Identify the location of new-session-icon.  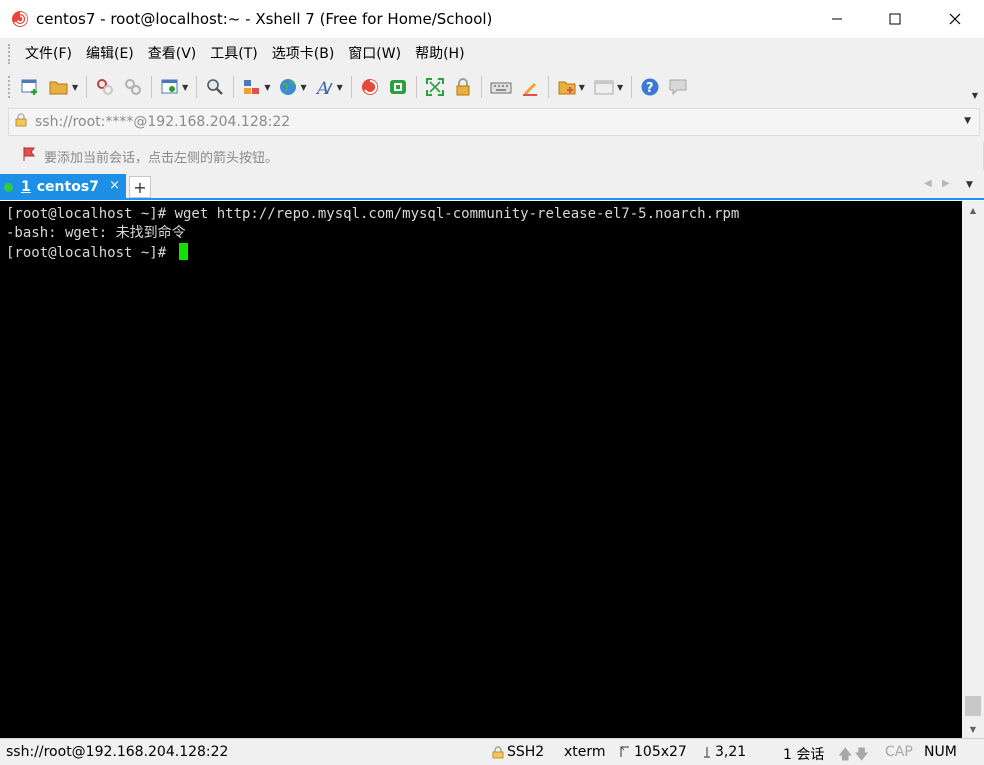
(29, 87).